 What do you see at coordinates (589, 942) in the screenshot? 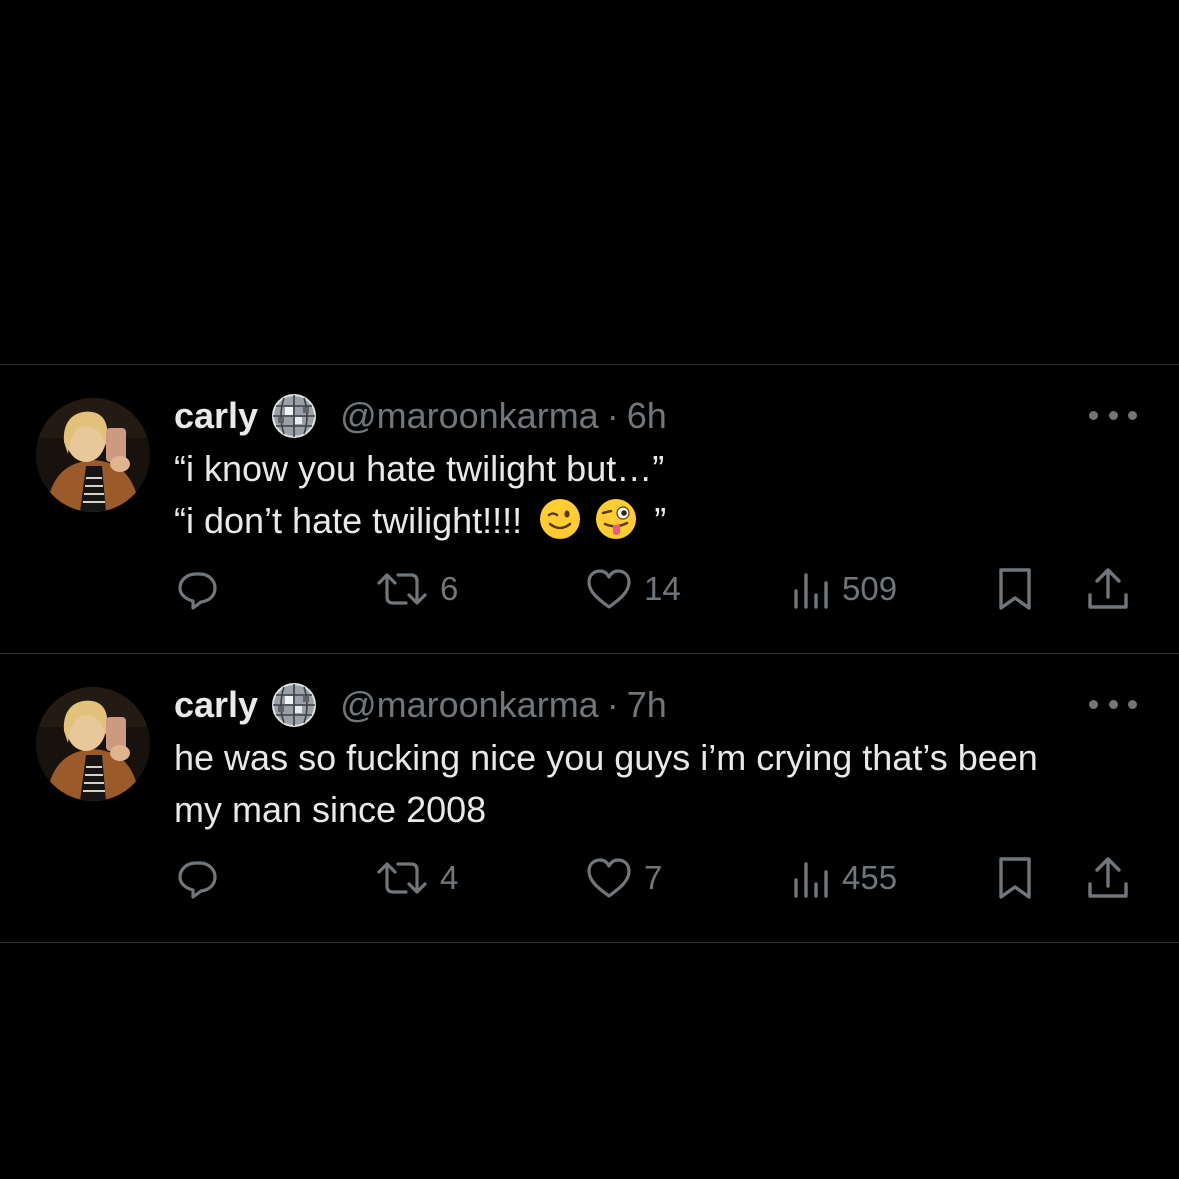
I see `divider-bottom` at bounding box center [589, 942].